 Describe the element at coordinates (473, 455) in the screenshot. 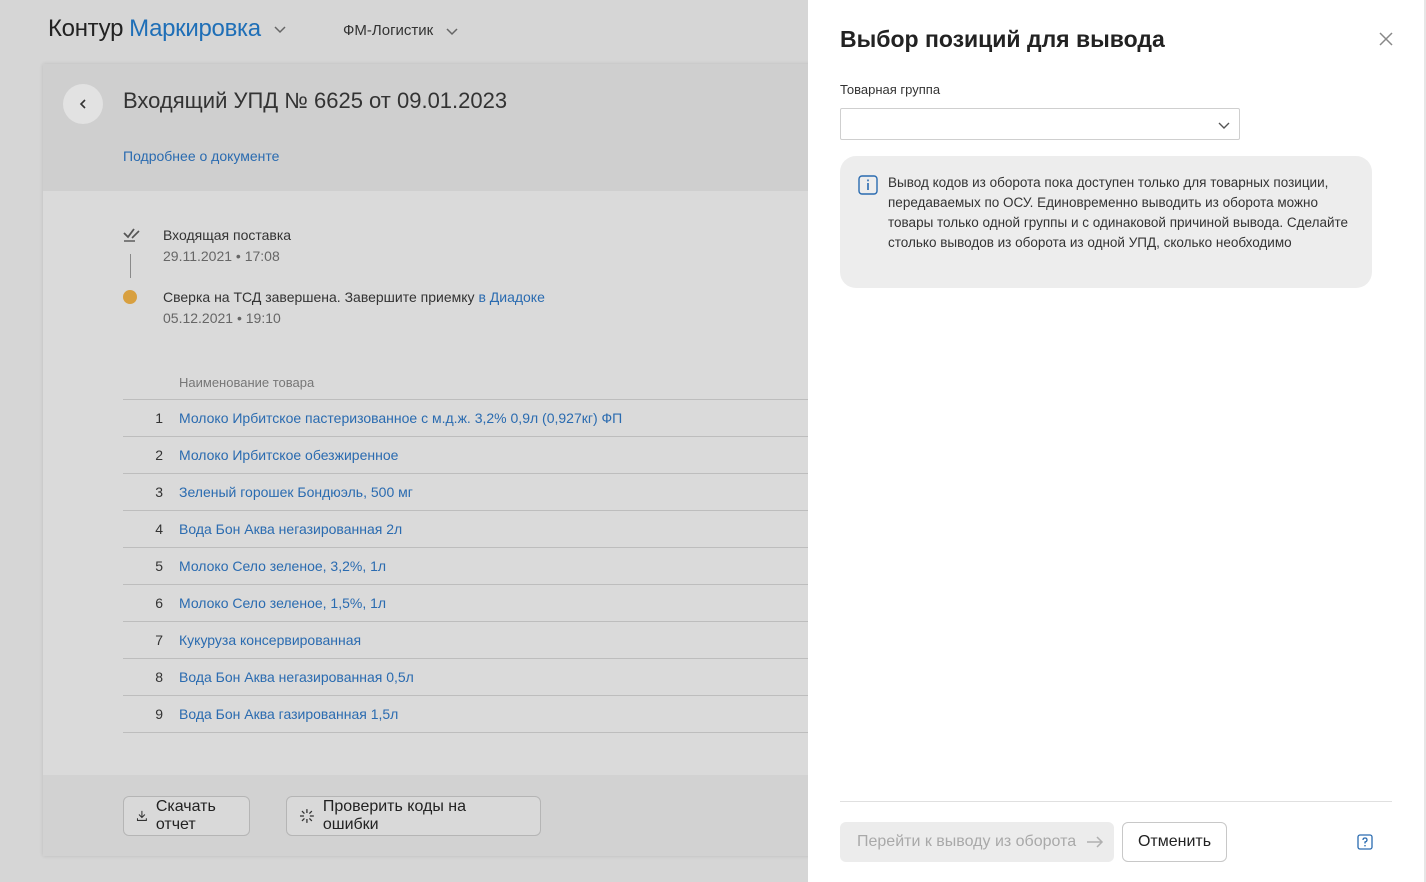

I see `table-row: 2 Молоко Ирбитское обезжиренное` at that location.